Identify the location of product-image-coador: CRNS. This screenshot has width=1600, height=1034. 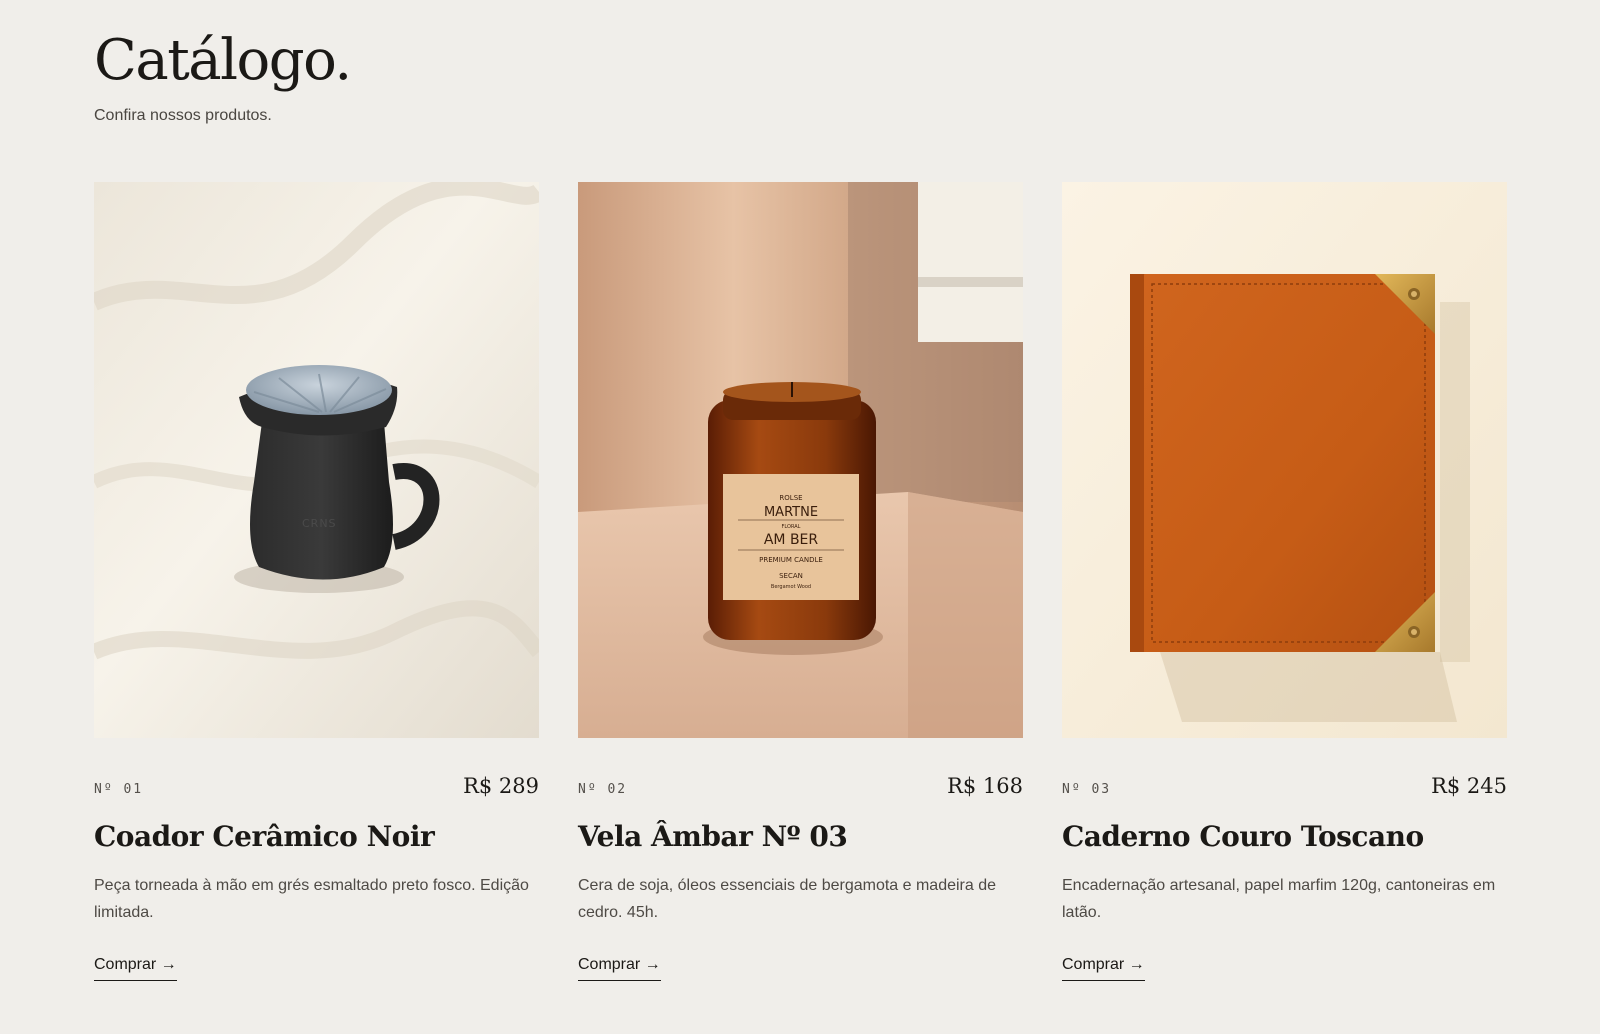
(316, 460).